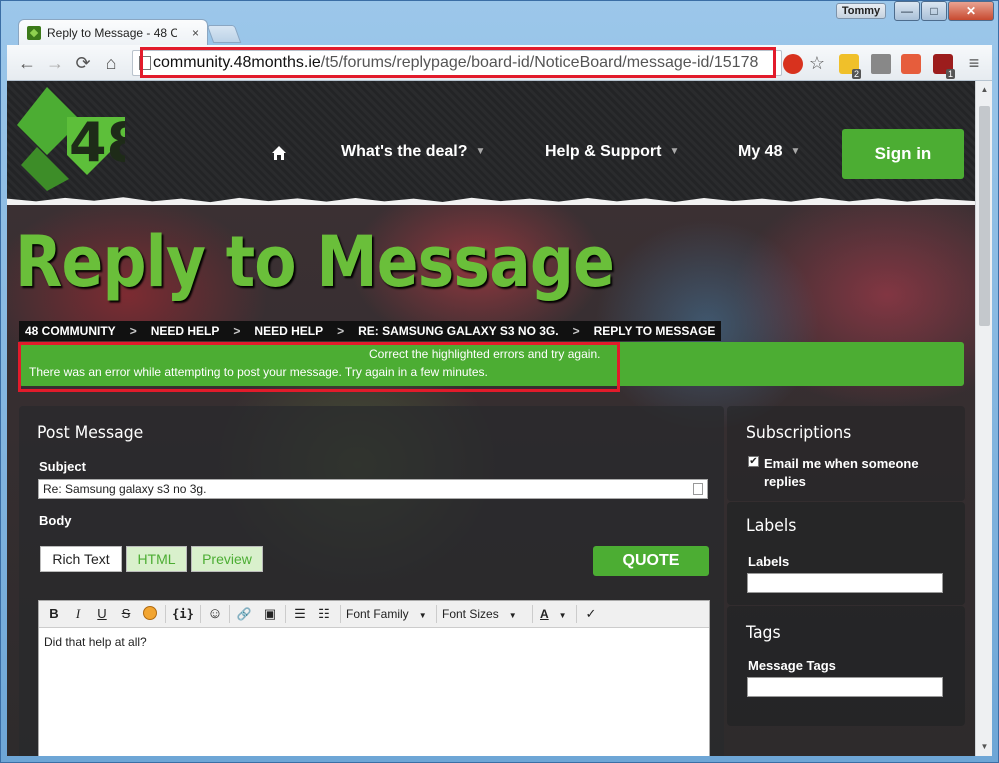 The width and height of the screenshot is (999, 763). I want to click on home-icon: ⌂, so click(111, 63).